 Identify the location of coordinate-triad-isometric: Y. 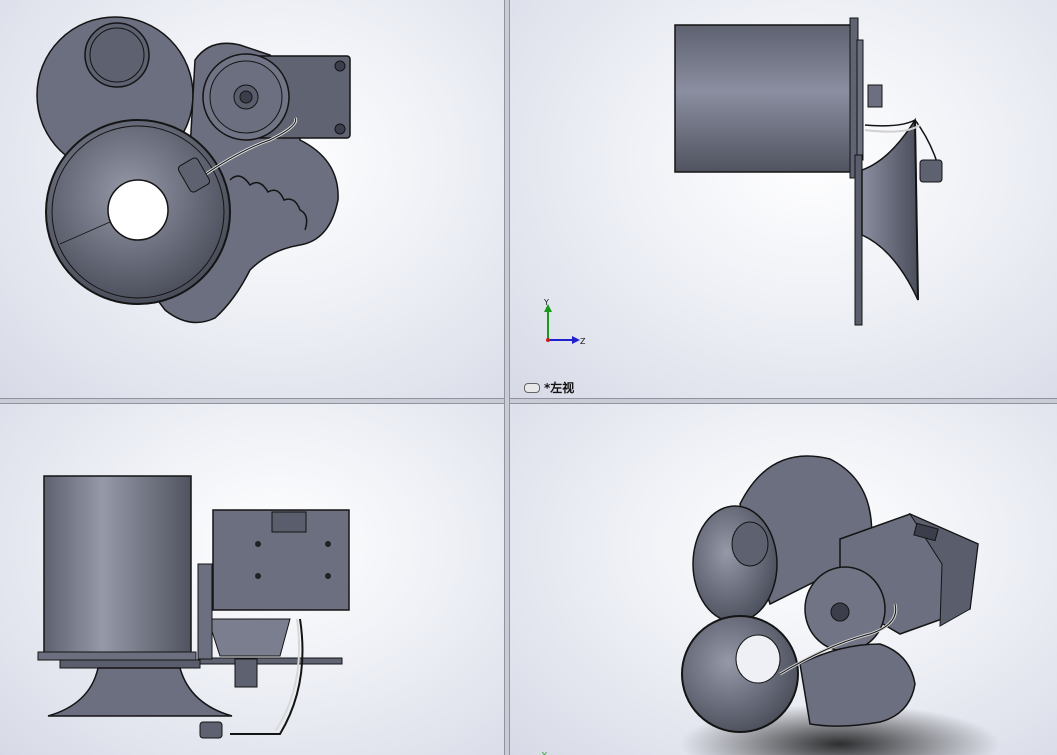
(544, 753).